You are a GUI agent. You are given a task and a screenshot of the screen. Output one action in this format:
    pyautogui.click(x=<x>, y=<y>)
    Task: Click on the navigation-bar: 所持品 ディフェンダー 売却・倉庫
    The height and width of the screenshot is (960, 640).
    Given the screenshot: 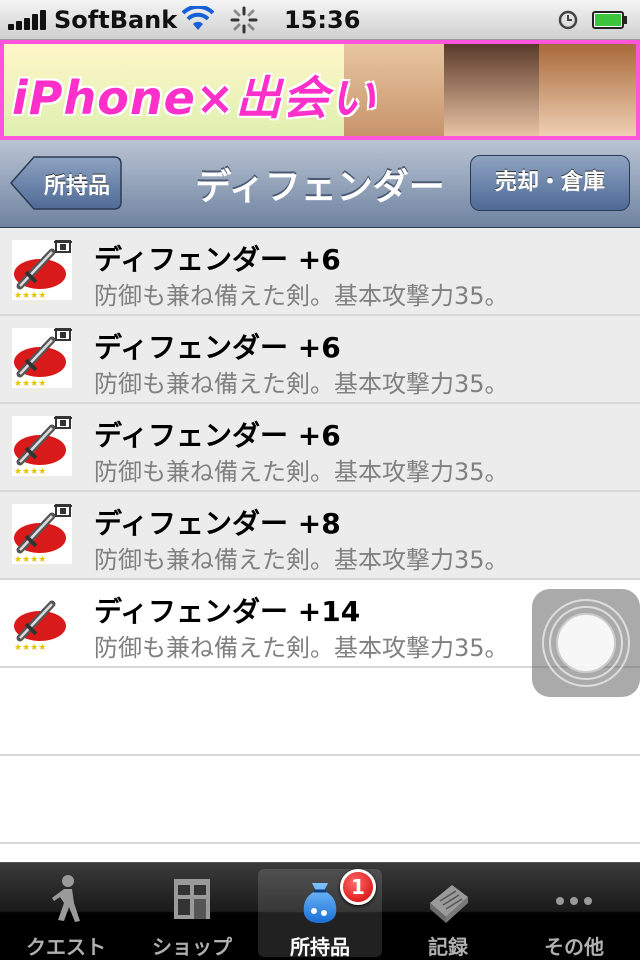 What is the action you would take?
    pyautogui.click(x=320, y=184)
    